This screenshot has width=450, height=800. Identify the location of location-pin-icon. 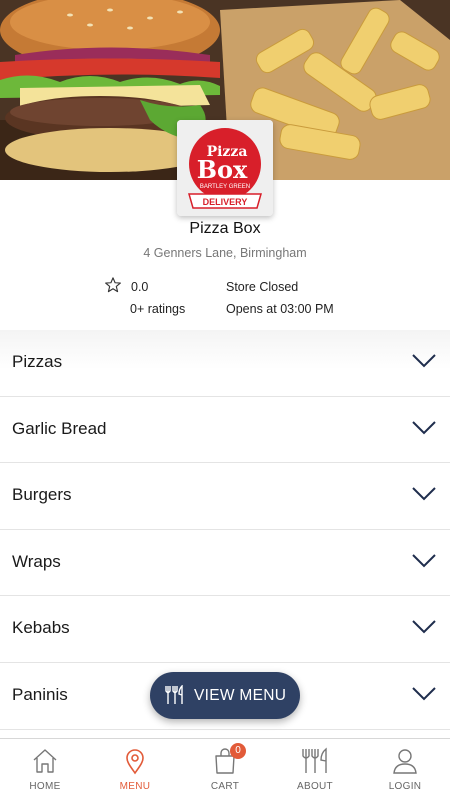
(135, 762).